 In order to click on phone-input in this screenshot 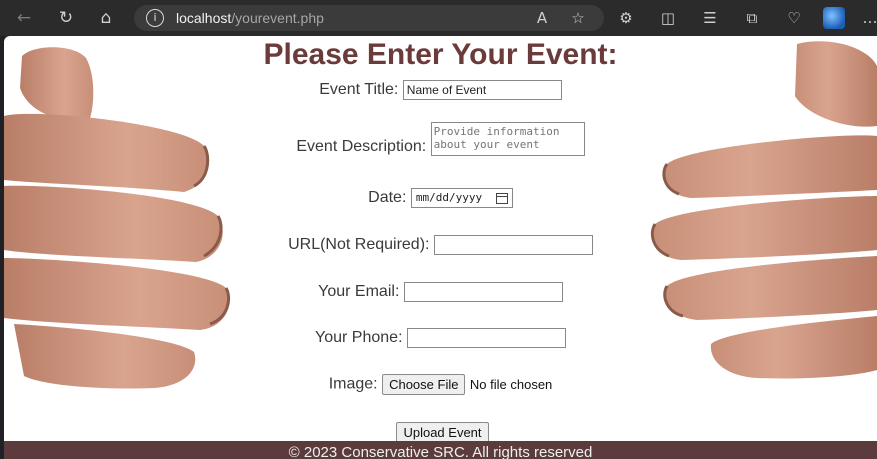, I will do `click(486, 338)`.